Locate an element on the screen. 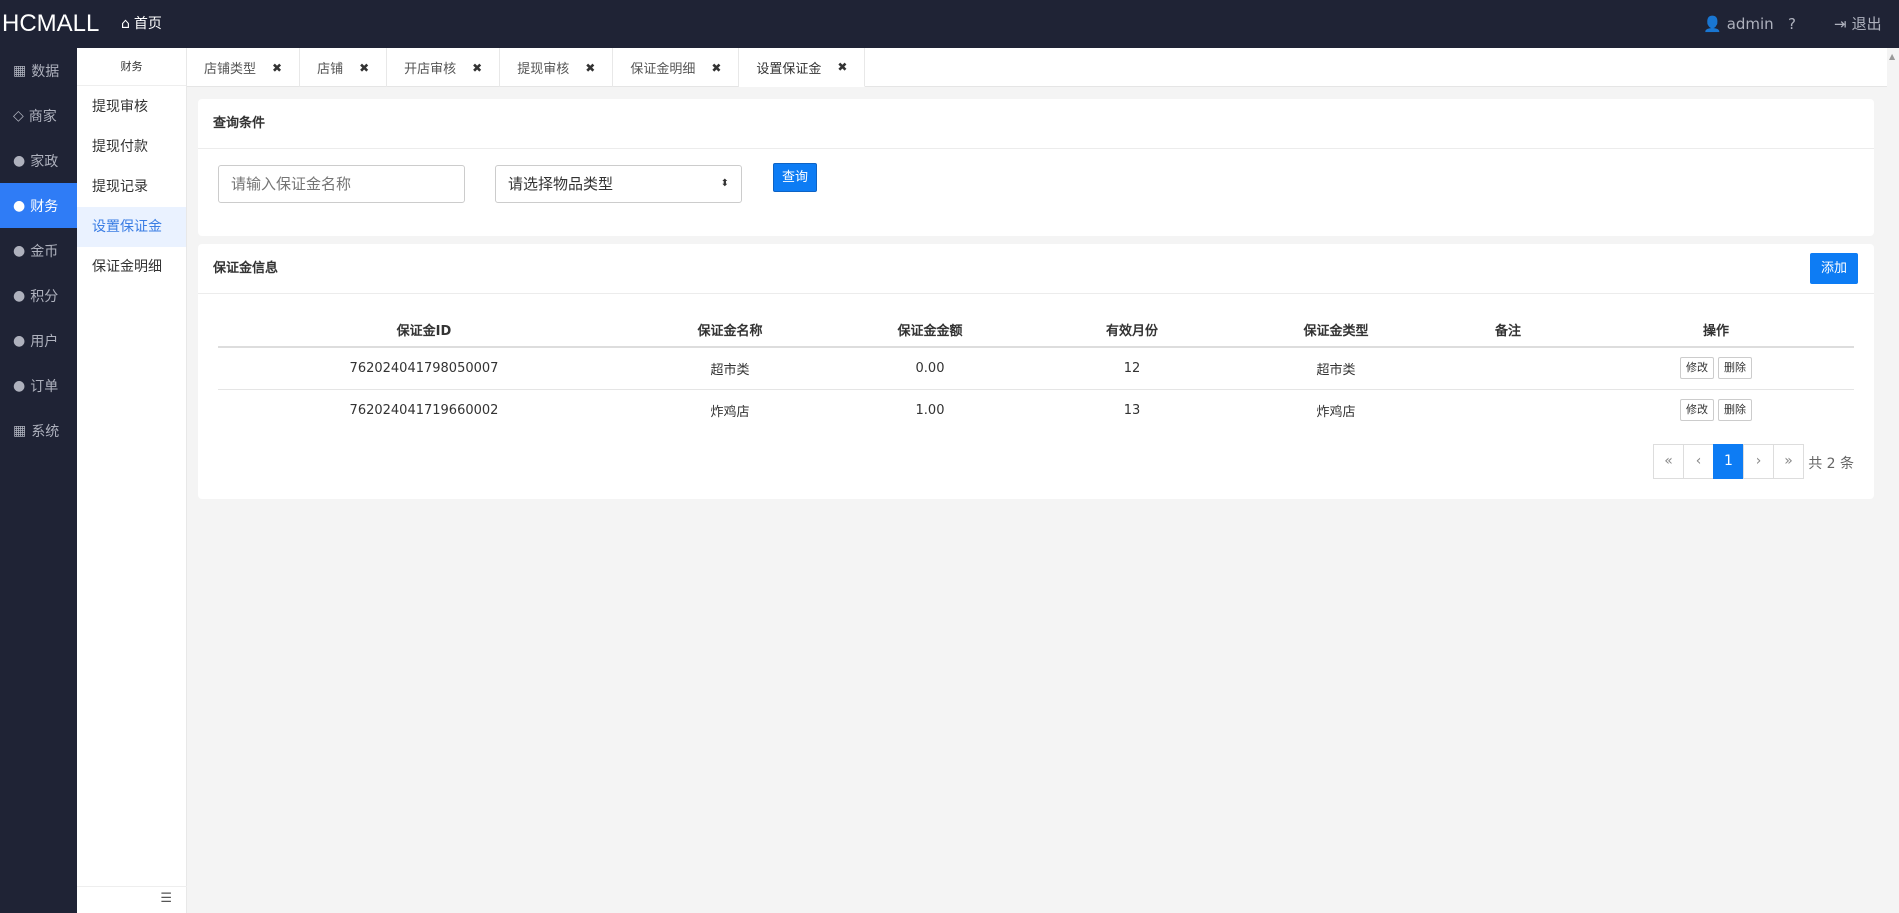  help-icon: ? is located at coordinates (1792, 24).